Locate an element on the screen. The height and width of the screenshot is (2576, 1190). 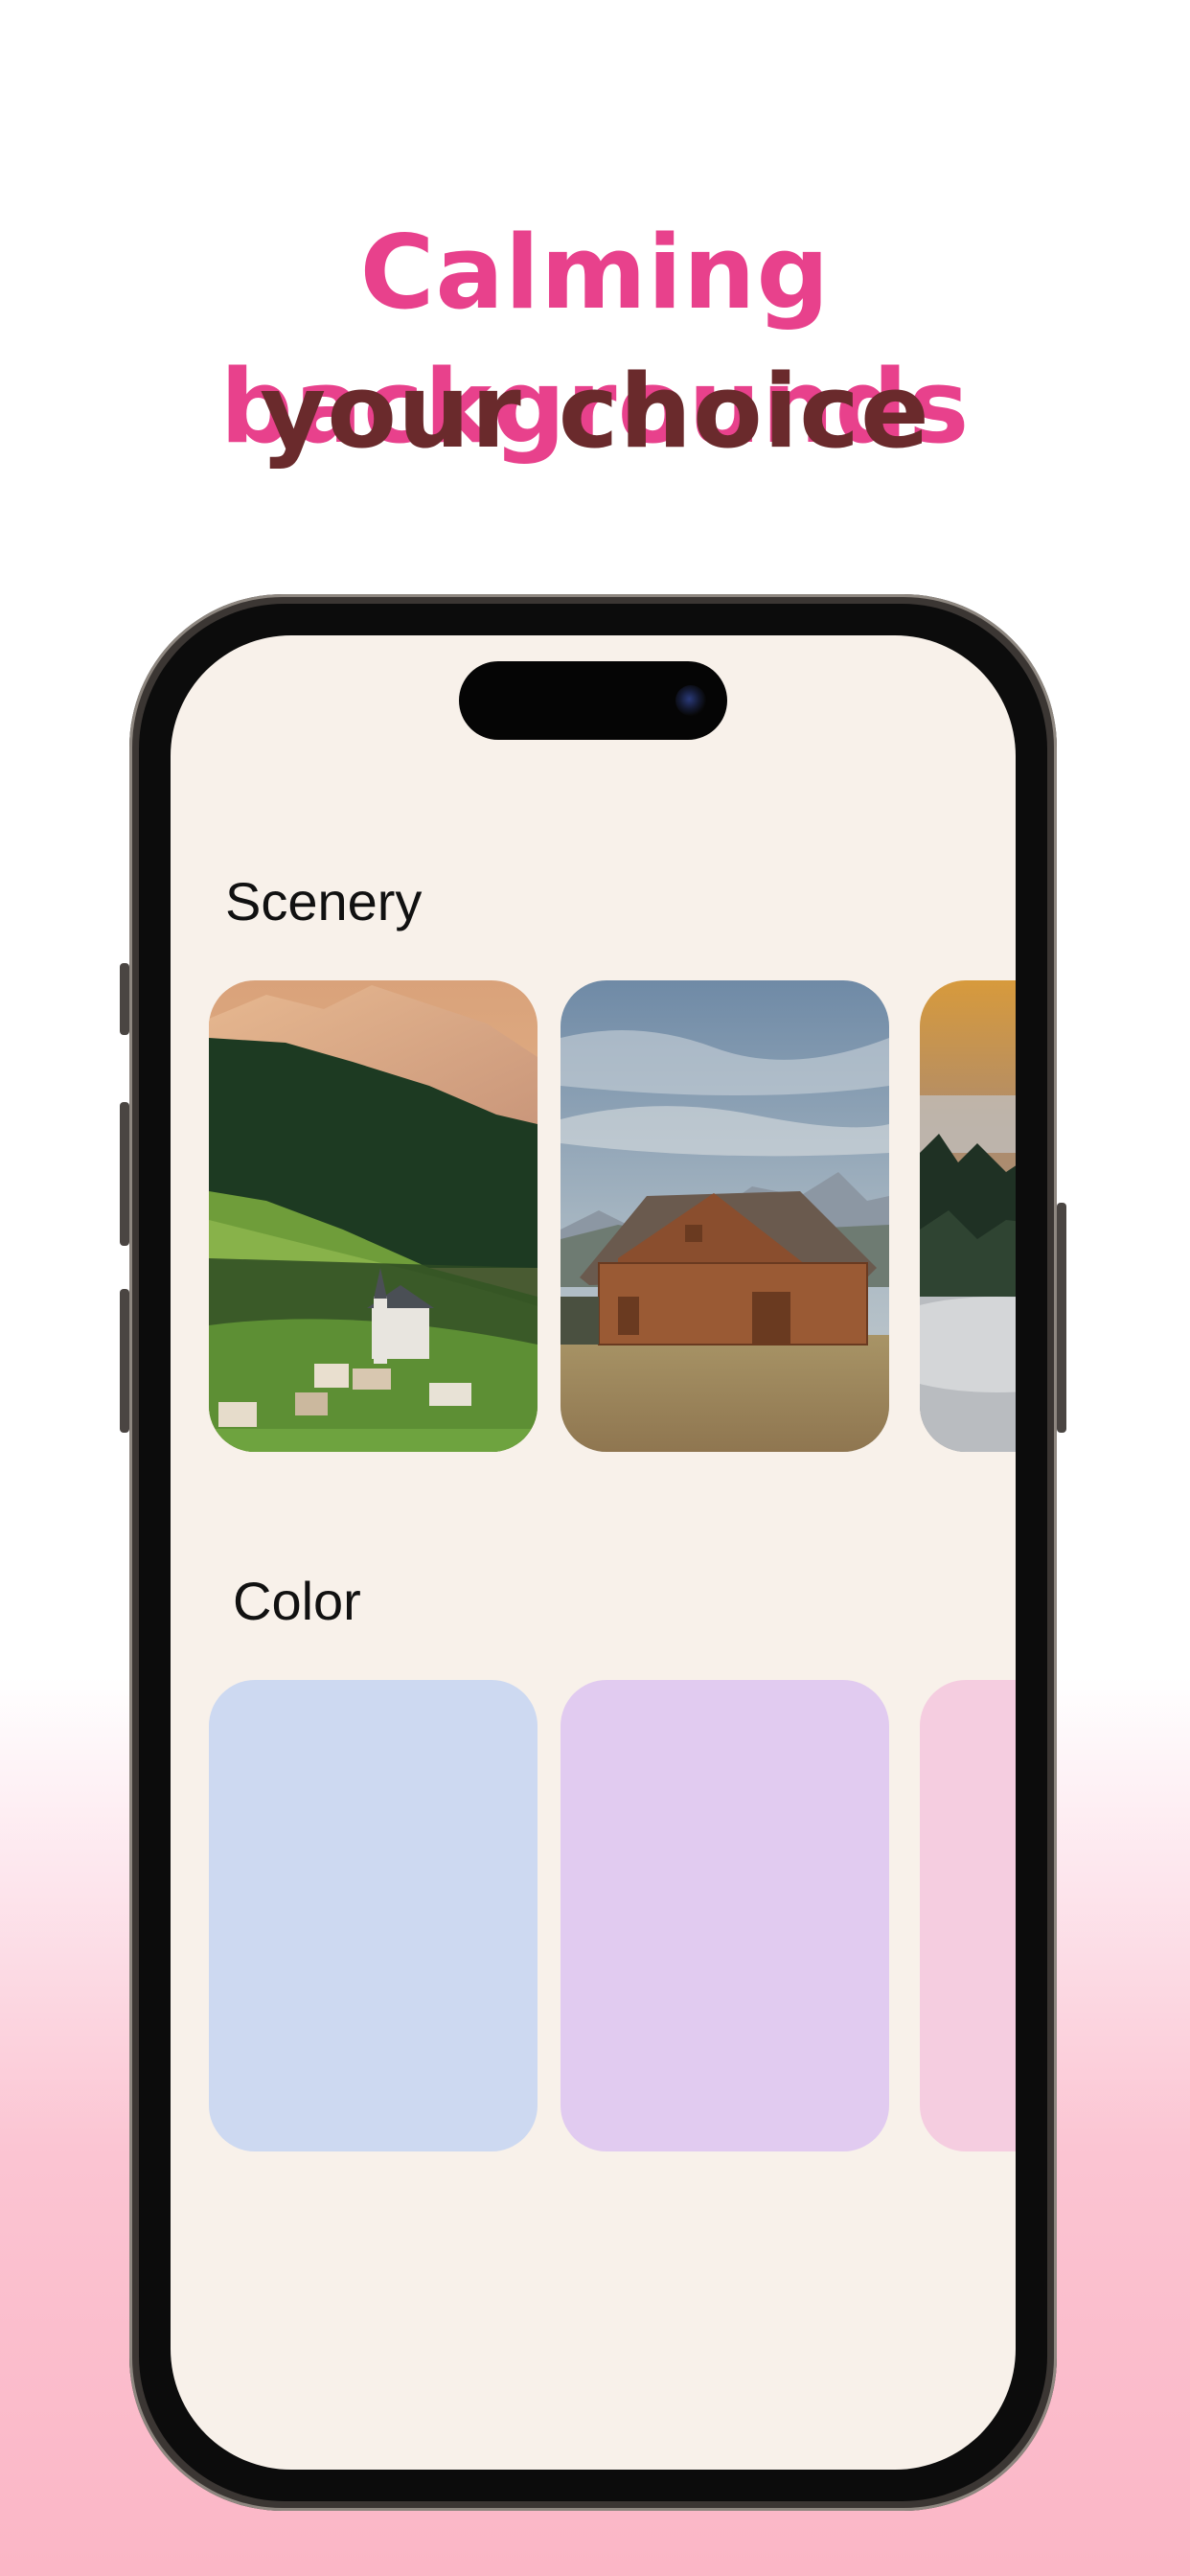
volume-down-button is located at coordinates (125, 1361).